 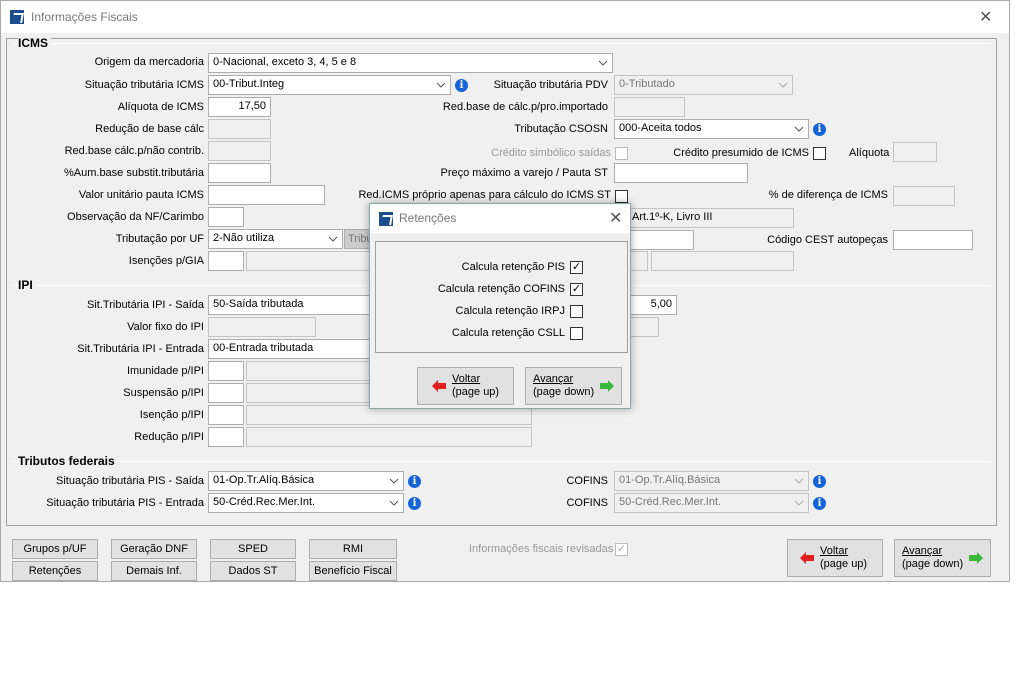 What do you see at coordinates (386, 219) in the screenshot?
I see `app-icon` at bounding box center [386, 219].